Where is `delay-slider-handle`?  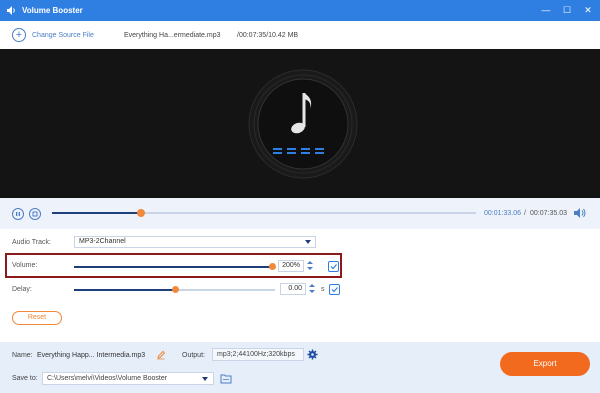 delay-slider-handle is located at coordinates (175, 289).